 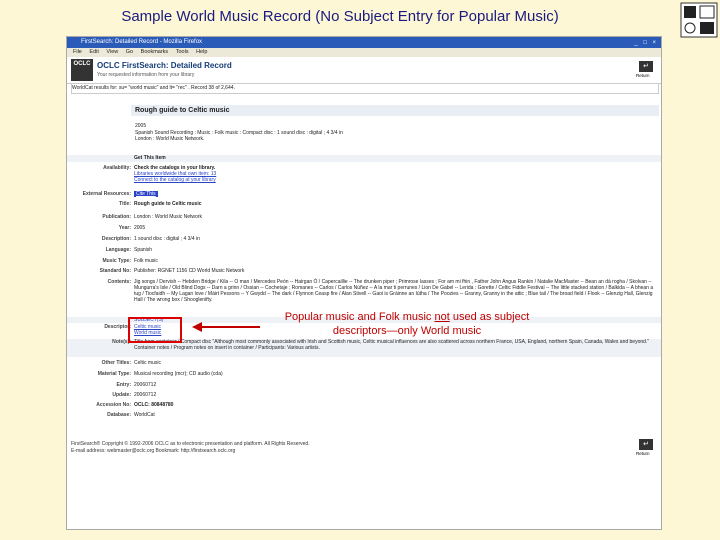 I want to click on field-value: London : World Music Network, so click(x=168, y=217).